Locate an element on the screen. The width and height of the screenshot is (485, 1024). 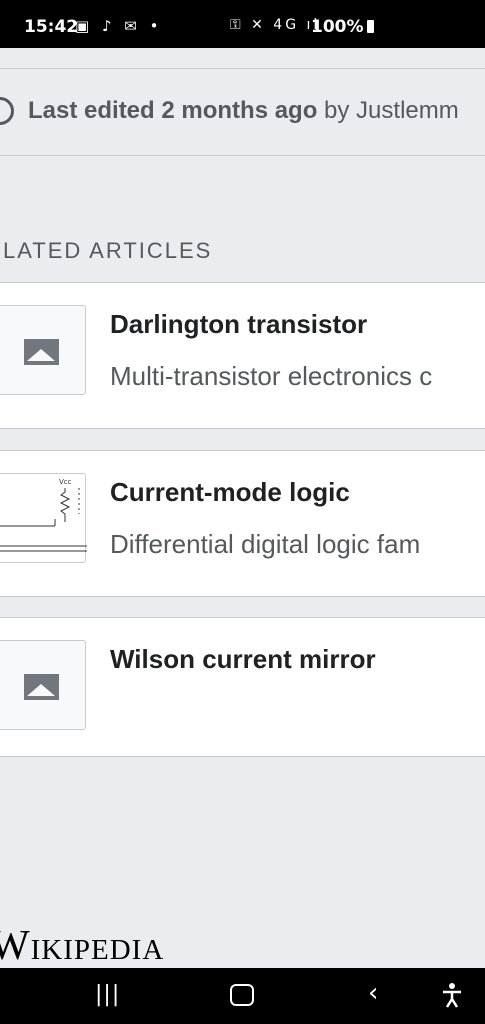
back-button: ‹ is located at coordinates (373, 993).